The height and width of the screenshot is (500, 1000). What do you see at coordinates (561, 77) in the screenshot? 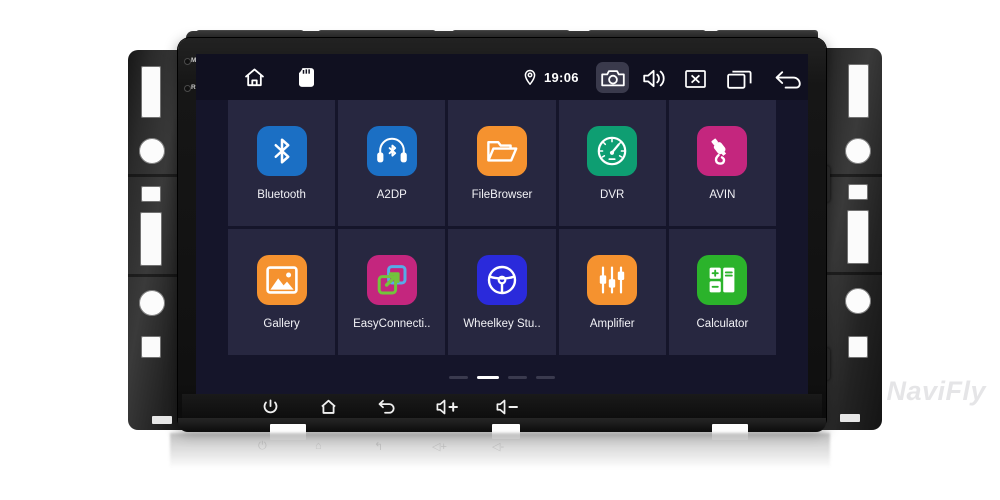
I see `status-time: 19:06` at bounding box center [561, 77].